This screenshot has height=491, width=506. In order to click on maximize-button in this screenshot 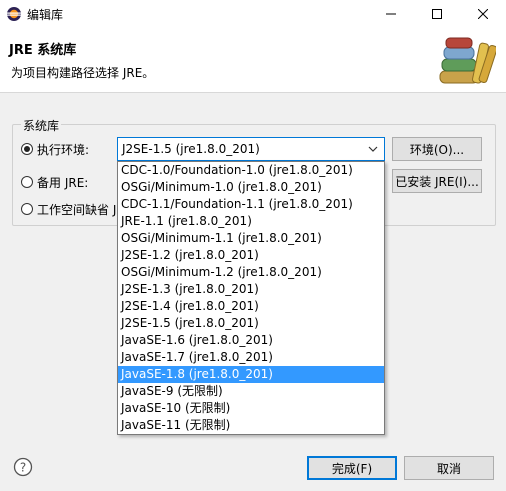, I will do `click(437, 14)`.